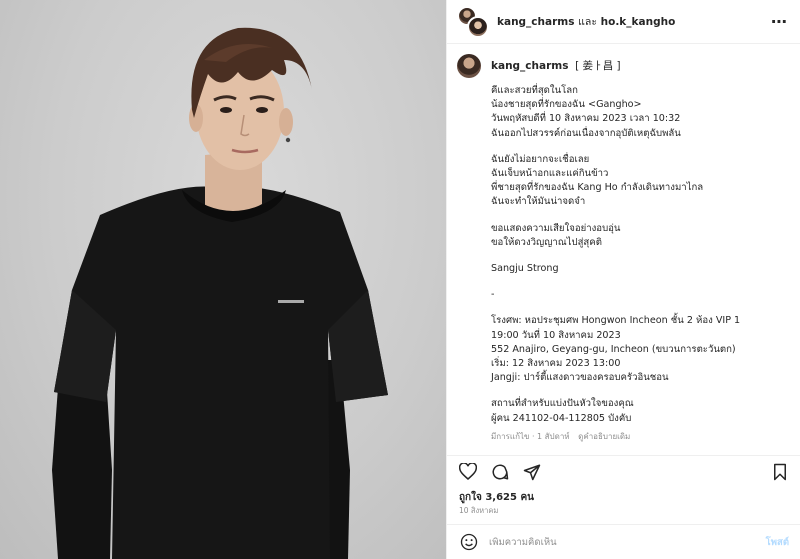  Describe the element at coordinates (556, 228) in the screenshot. I see `caption-line: ขอแสดงความเสียใจอย่างอบอุ่น` at that location.